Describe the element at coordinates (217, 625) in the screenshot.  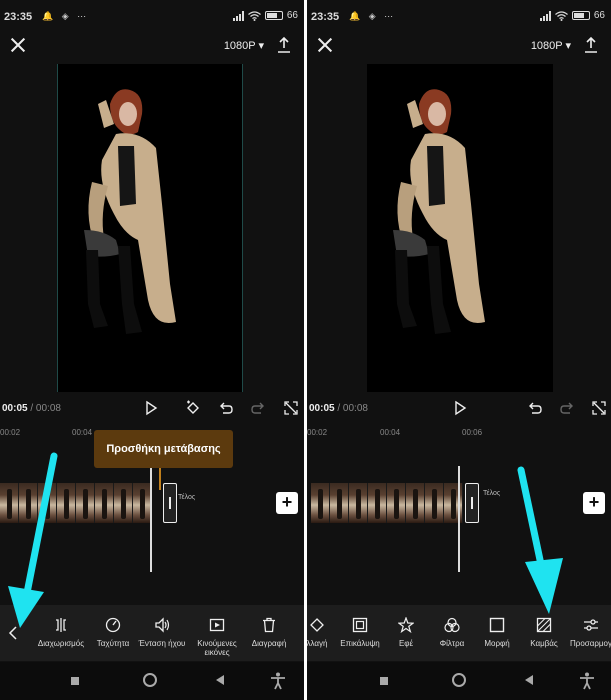
I see `animation-icon` at that location.